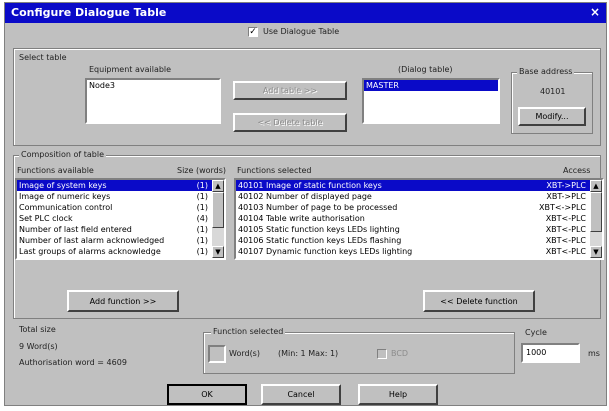 The image size is (609, 411). What do you see at coordinates (400, 353) in the screenshot?
I see `bcd-label: BCD` at bounding box center [400, 353].